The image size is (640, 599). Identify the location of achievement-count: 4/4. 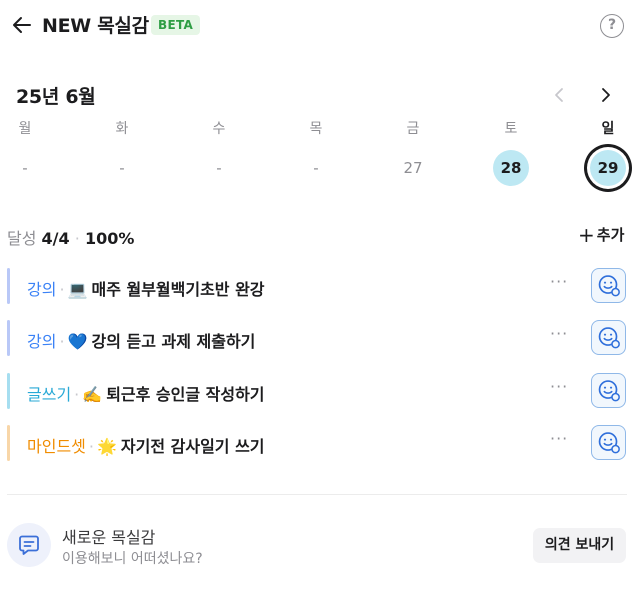
(55, 238).